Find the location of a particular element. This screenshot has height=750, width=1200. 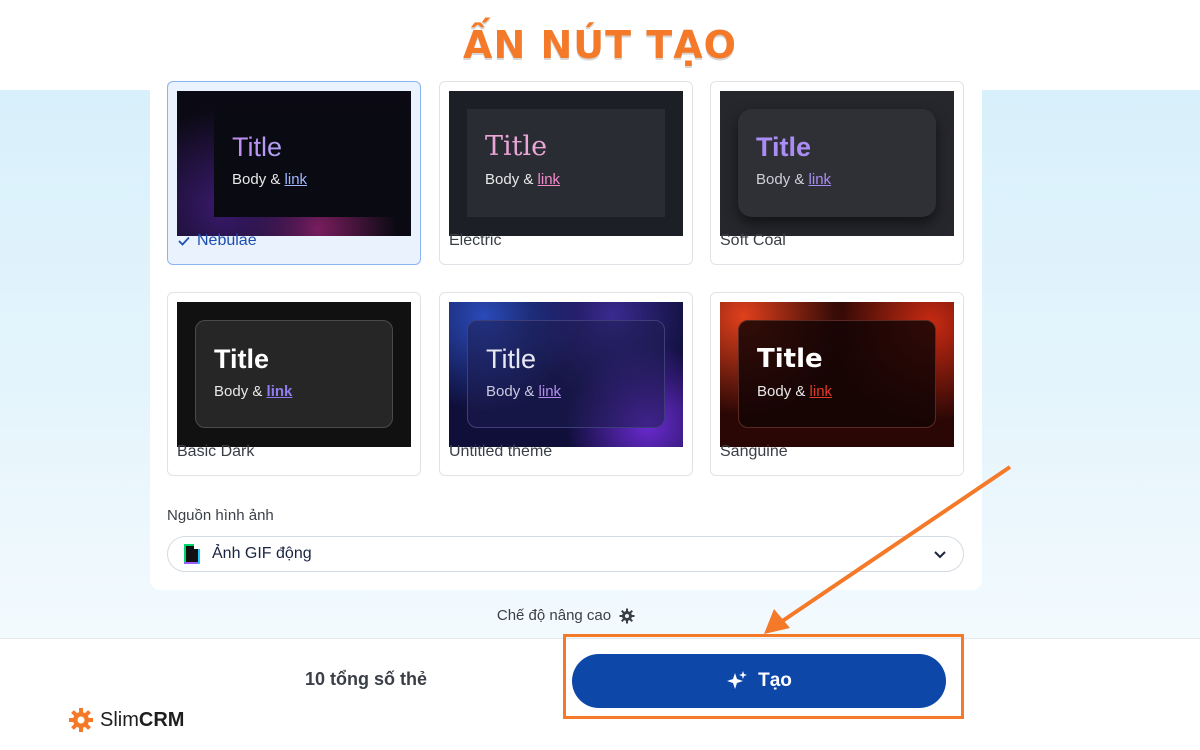

theme-card-electric: Title Body & link Electric is located at coordinates (566, 173).